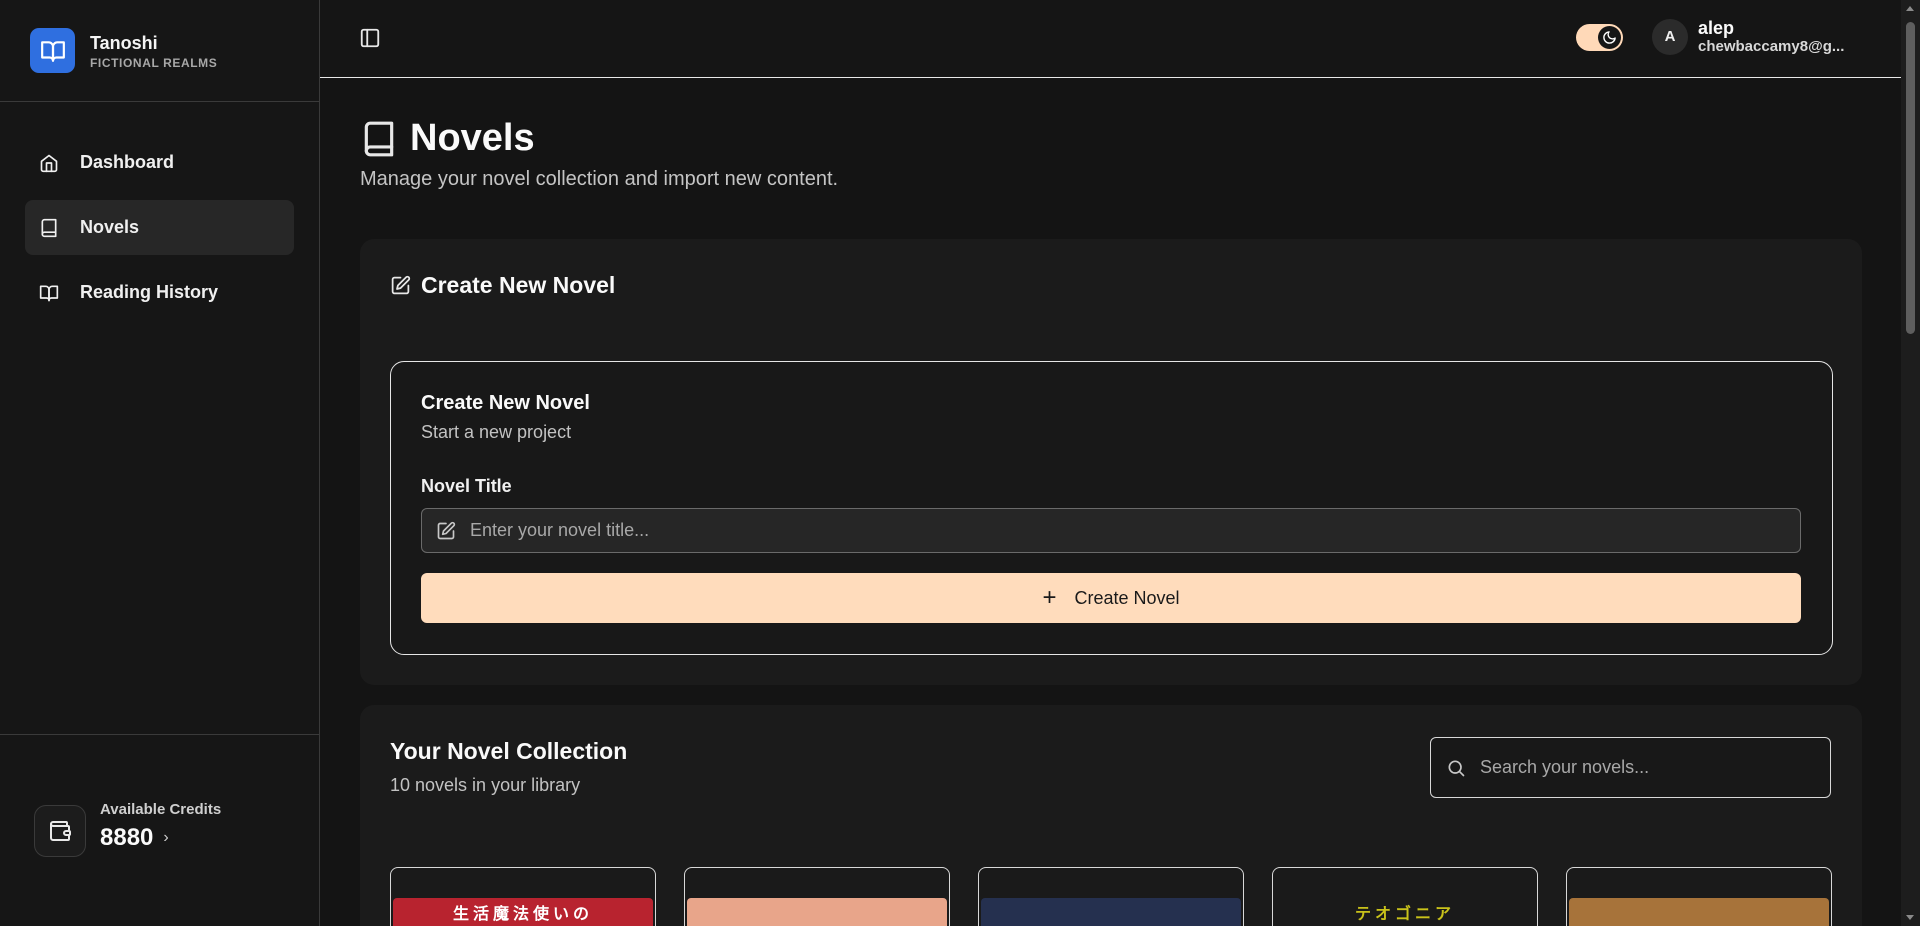 The image size is (1920, 926). What do you see at coordinates (127, 162) in the screenshot?
I see `sidebar-item-label: Dashboard` at bounding box center [127, 162].